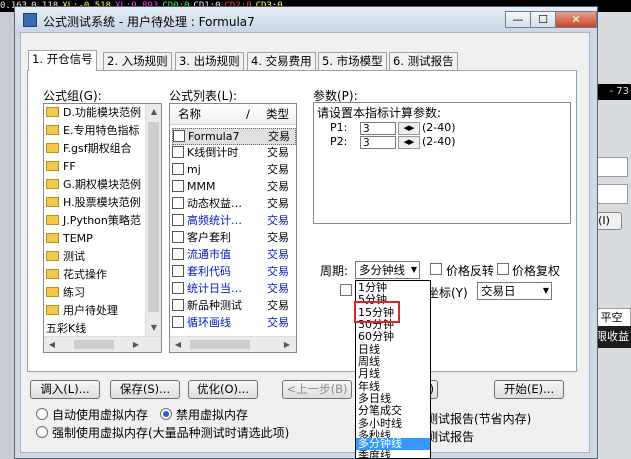 The image size is (631, 459). What do you see at coordinates (234, 289) in the screenshot?
I see `table-row: 统计日当… 交易` at bounding box center [234, 289].